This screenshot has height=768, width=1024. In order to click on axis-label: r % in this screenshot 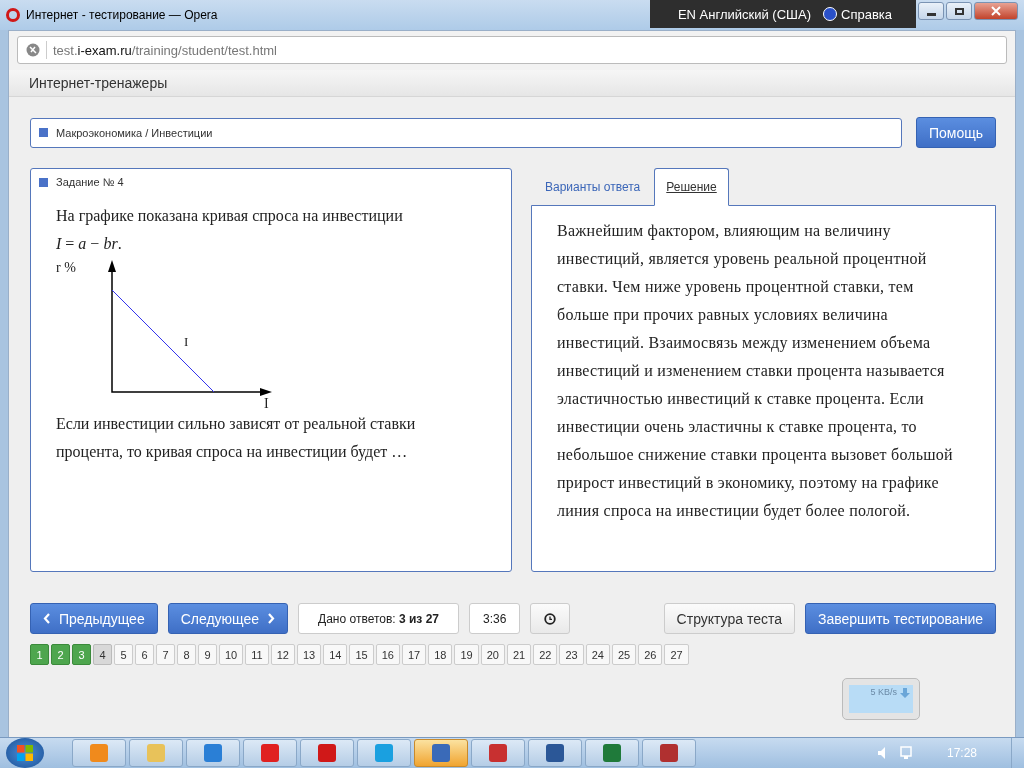, I will do `click(66, 268)`.